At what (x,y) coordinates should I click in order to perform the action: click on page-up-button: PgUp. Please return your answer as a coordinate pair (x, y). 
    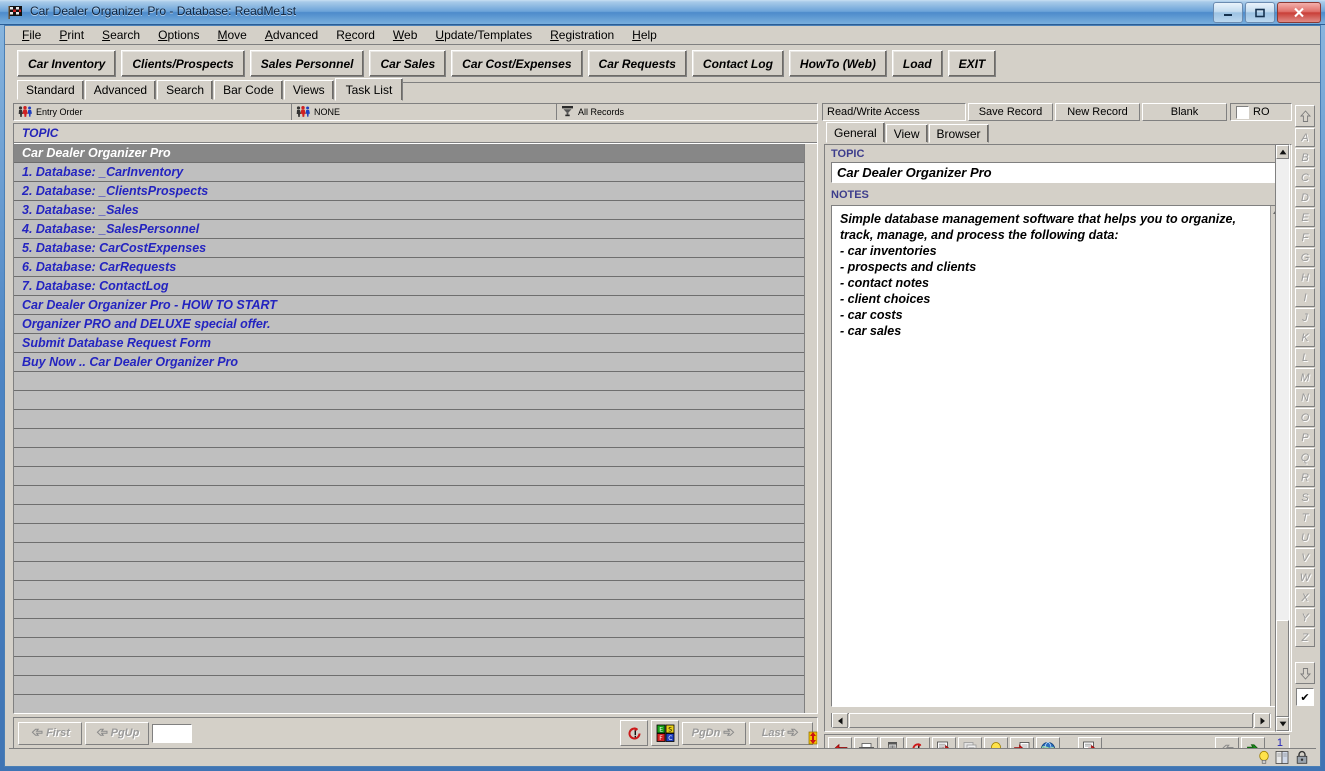
    Looking at the image, I should click on (117, 733).